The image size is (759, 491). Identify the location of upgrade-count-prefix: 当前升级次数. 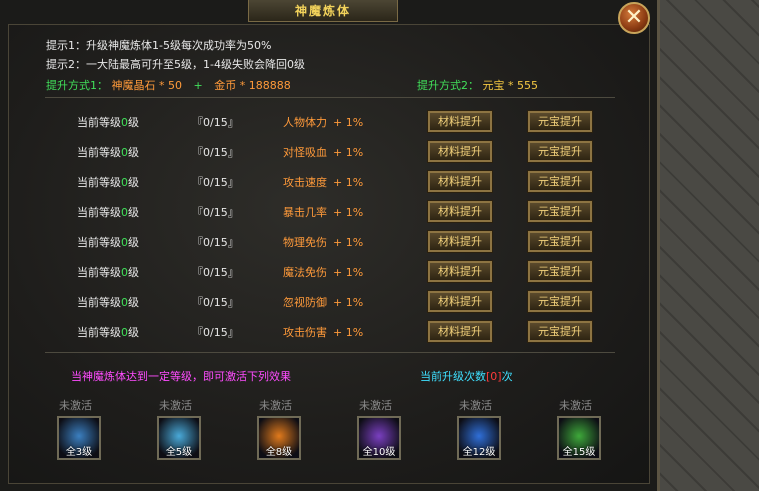
(453, 376).